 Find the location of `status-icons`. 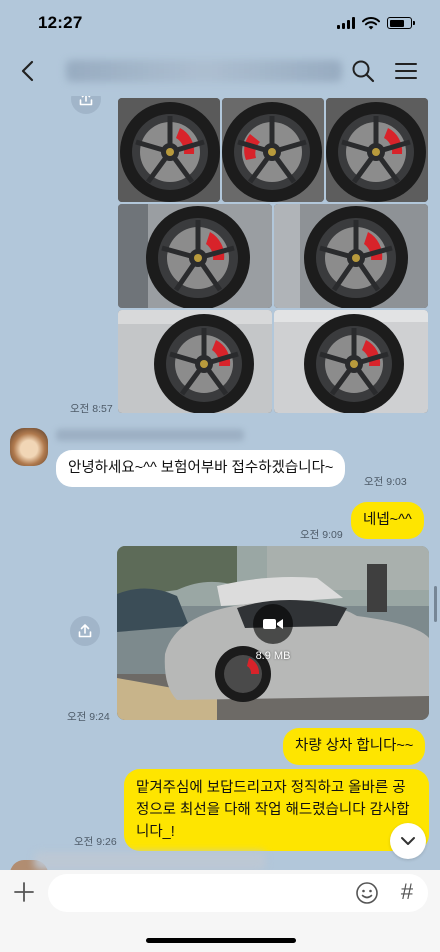

status-icons is located at coordinates (376, 23).